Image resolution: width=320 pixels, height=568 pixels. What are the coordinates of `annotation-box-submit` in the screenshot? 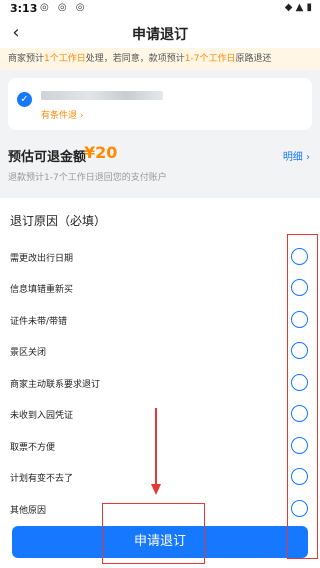 It's located at (153, 533).